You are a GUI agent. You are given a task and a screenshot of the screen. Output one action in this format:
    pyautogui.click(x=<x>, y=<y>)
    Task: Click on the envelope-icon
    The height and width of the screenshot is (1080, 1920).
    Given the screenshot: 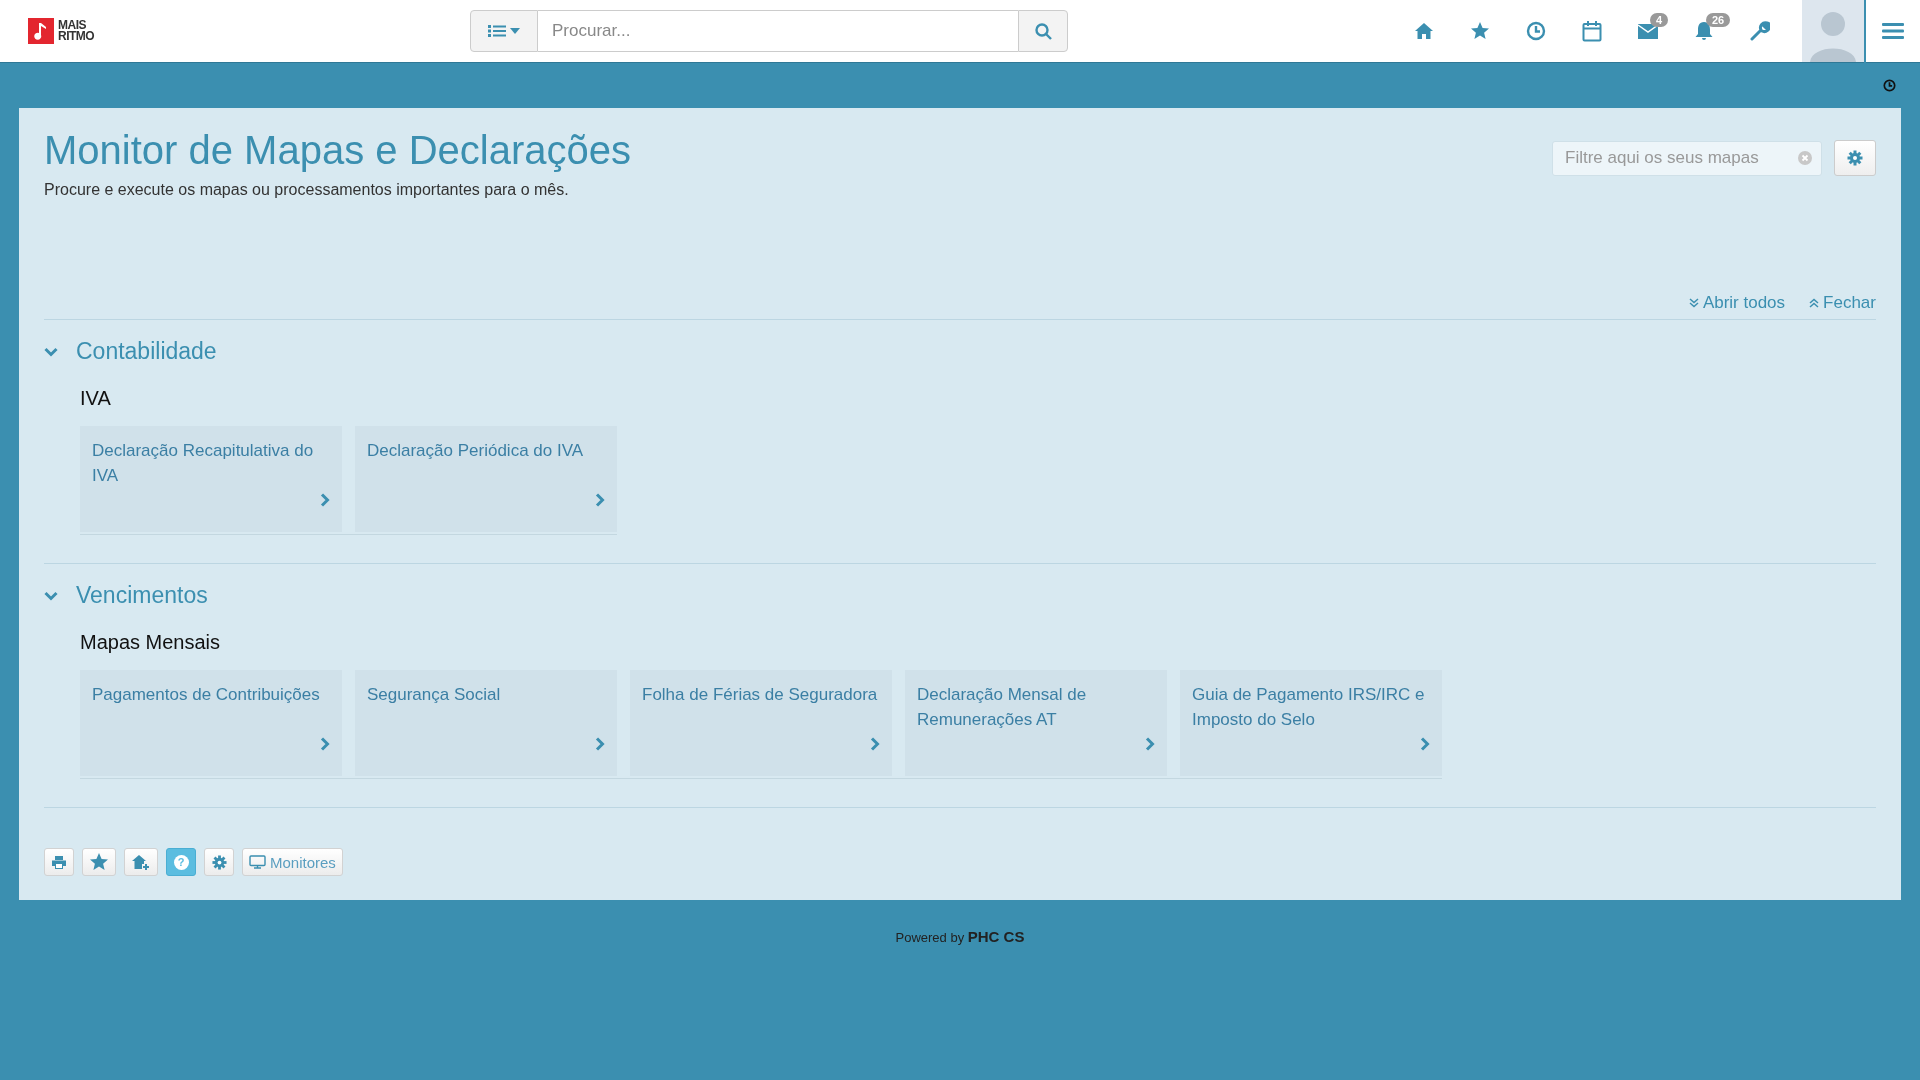 What is the action you would take?
    pyautogui.click(x=1648, y=31)
    